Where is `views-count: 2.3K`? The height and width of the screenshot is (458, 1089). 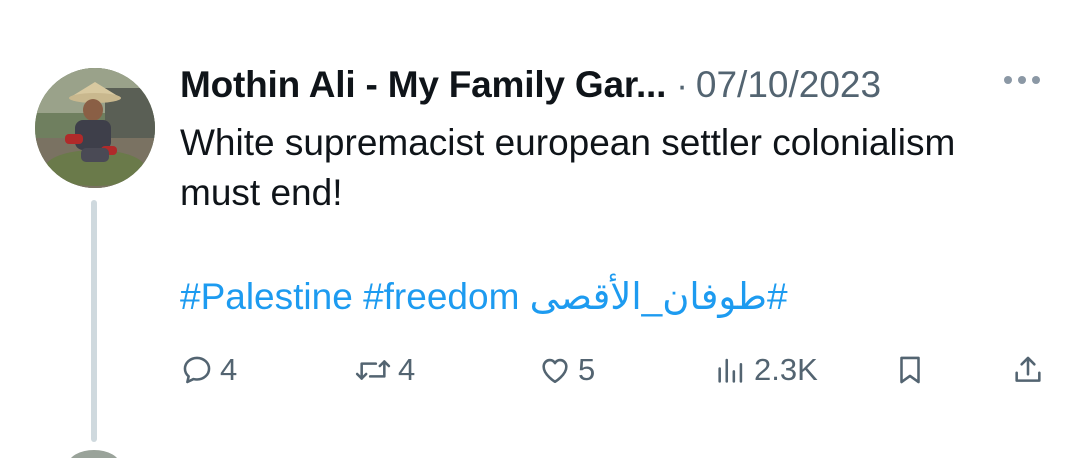 views-count: 2.3K is located at coordinates (786, 369).